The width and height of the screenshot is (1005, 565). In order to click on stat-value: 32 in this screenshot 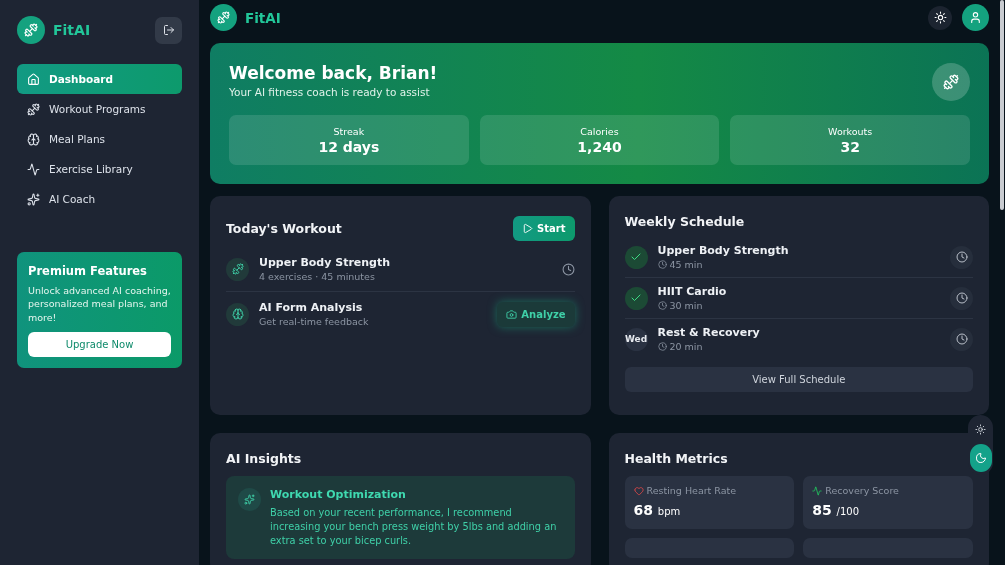, I will do `click(850, 146)`.